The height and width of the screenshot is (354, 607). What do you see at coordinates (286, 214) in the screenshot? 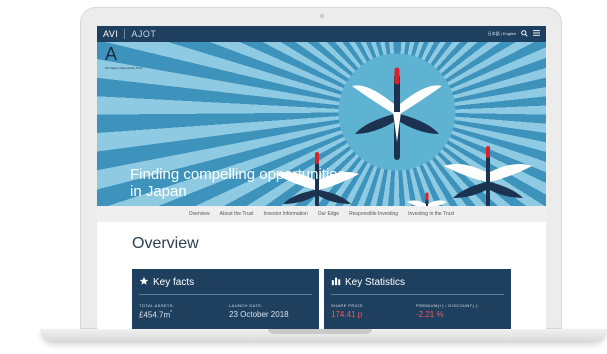
I see `nav-item-investor-information: Investor Information` at bounding box center [286, 214].